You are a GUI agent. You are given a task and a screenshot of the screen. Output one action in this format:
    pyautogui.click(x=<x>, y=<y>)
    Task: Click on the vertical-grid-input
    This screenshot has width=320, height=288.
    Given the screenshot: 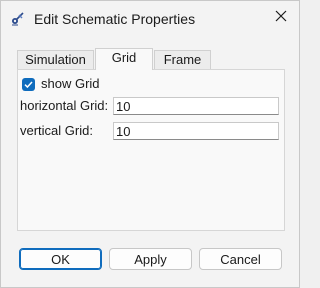 What is the action you would take?
    pyautogui.click(x=196, y=131)
    